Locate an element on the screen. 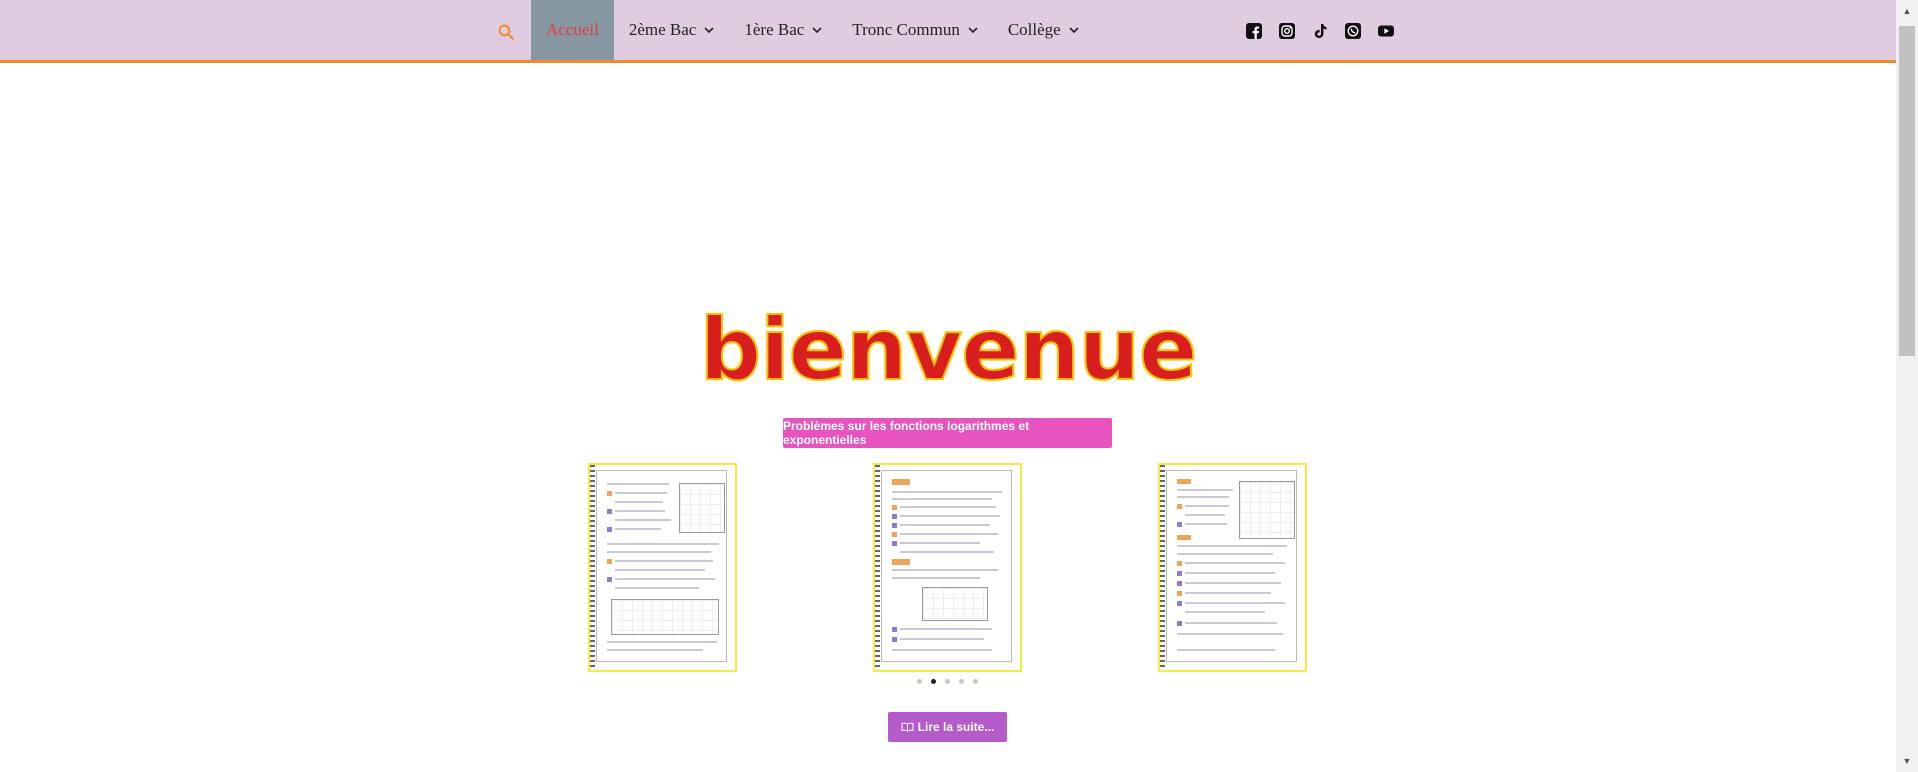 The height and width of the screenshot is (772, 1918). facebook-icon is located at coordinates (1254, 31).